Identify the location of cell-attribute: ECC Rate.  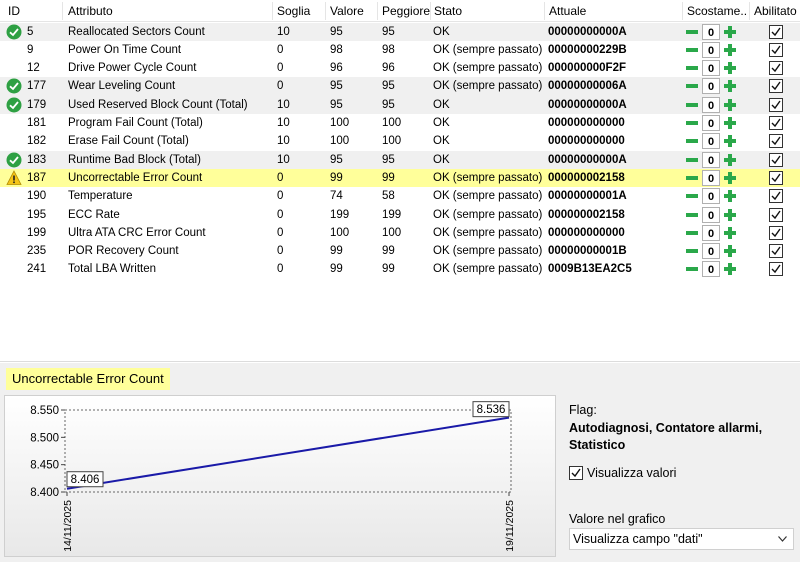
(94, 214).